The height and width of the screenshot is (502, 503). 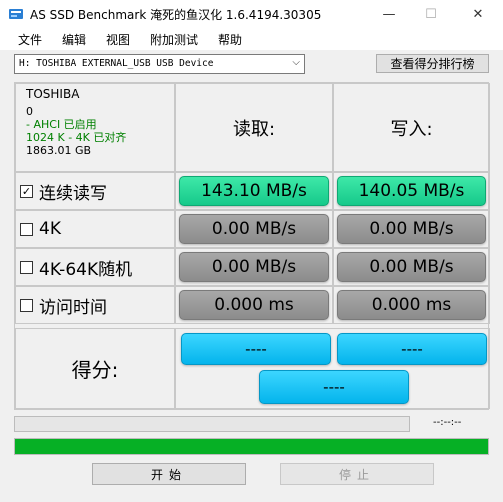 I want to click on score-write: ----, so click(x=412, y=349).